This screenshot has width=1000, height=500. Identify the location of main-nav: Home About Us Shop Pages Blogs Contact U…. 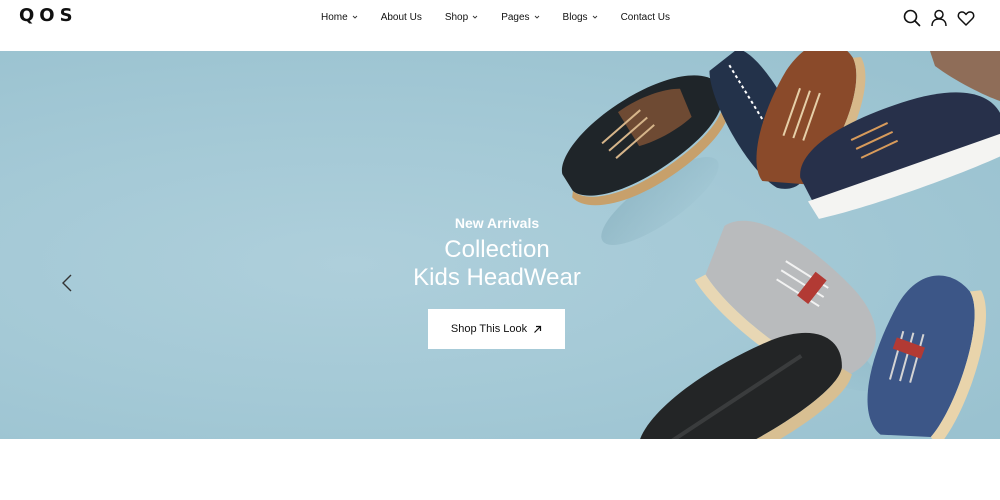
(495, 17).